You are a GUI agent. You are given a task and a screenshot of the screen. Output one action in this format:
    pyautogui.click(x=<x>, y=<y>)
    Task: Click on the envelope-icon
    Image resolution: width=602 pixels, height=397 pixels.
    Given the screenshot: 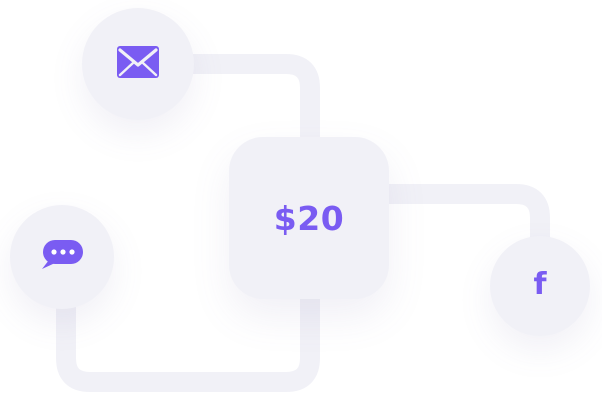 What is the action you would take?
    pyautogui.click(x=138, y=64)
    